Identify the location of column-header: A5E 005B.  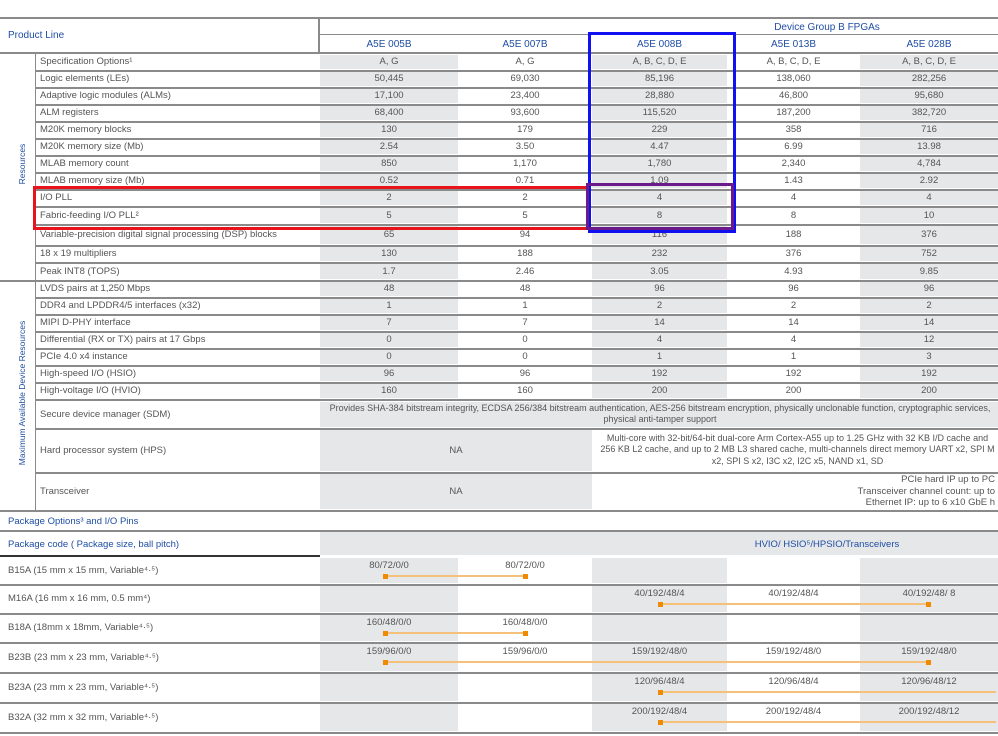
(389, 44).